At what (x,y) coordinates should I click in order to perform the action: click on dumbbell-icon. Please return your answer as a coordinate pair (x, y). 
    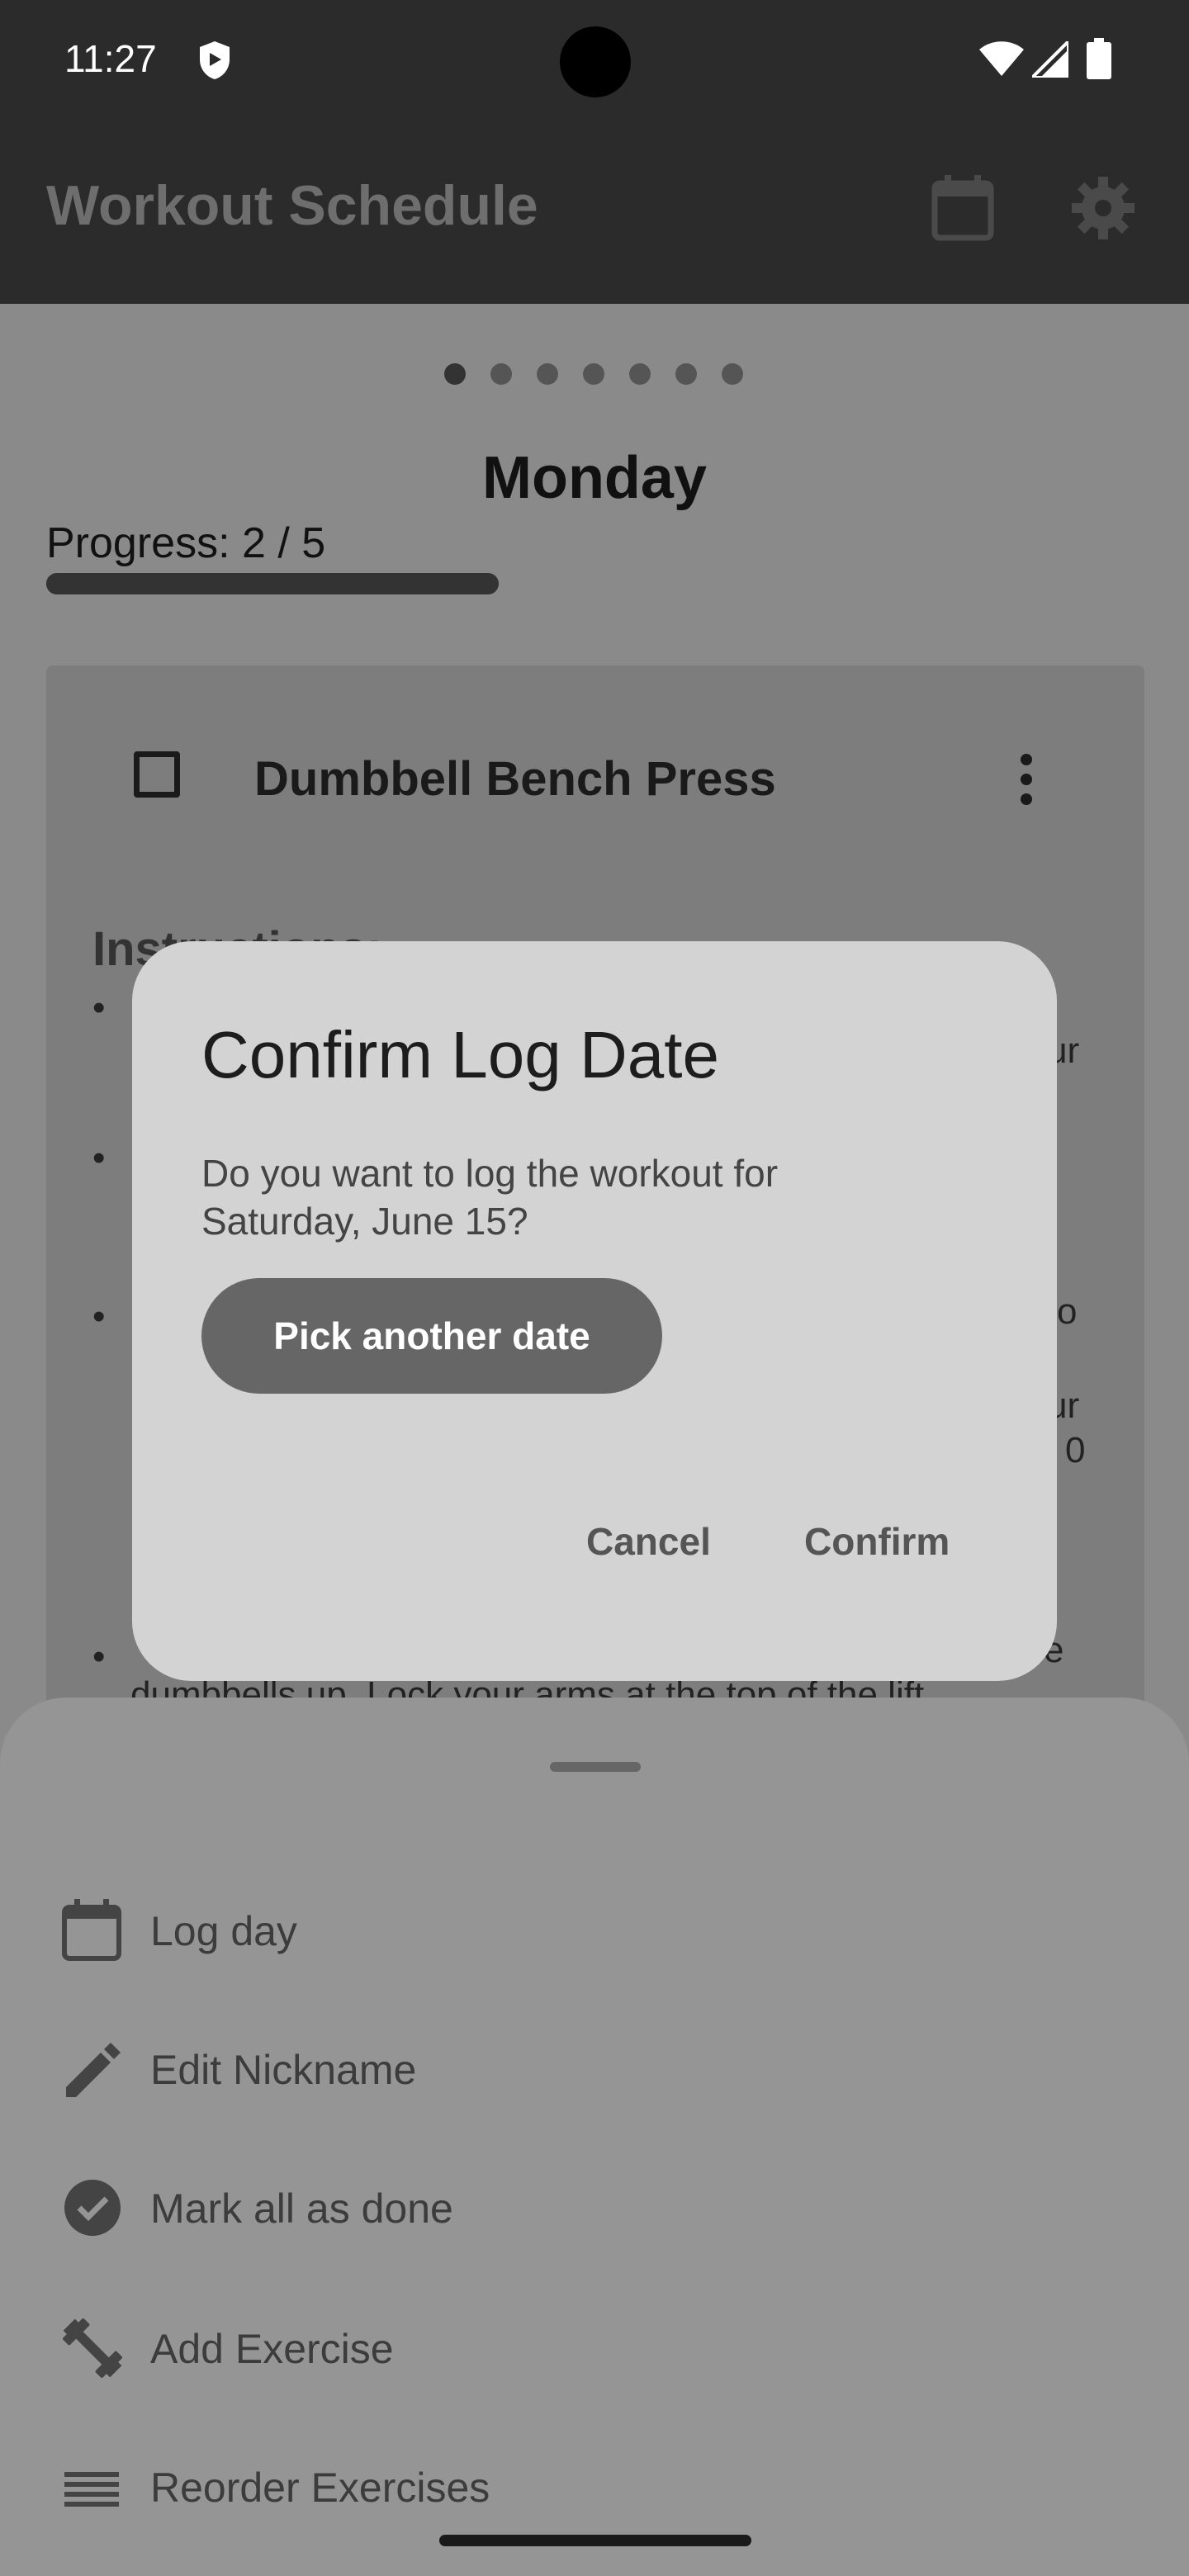
    Looking at the image, I should click on (92, 2348).